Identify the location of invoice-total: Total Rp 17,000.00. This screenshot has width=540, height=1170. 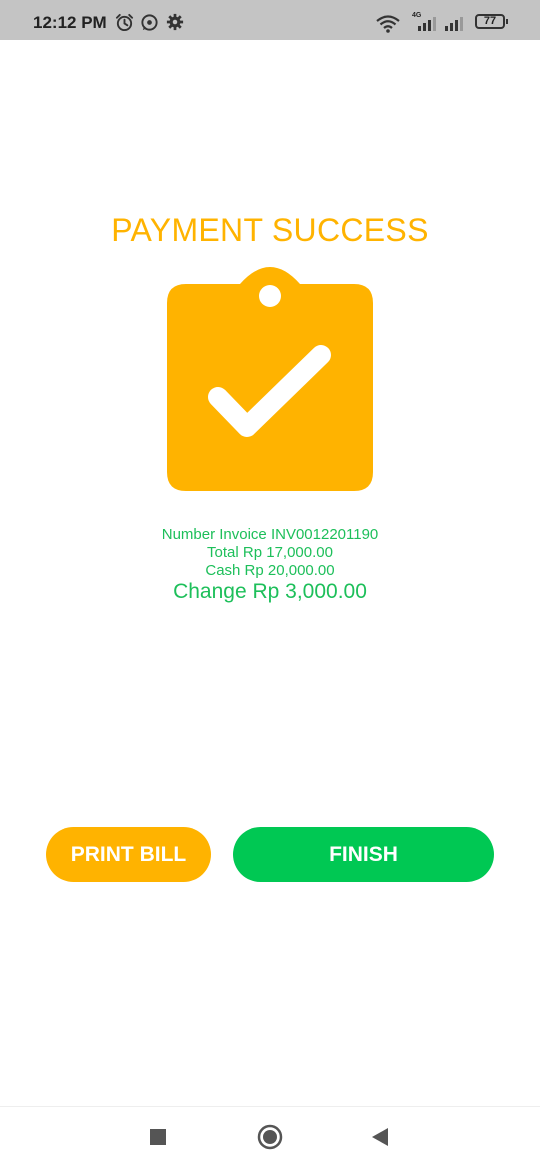
(270, 552).